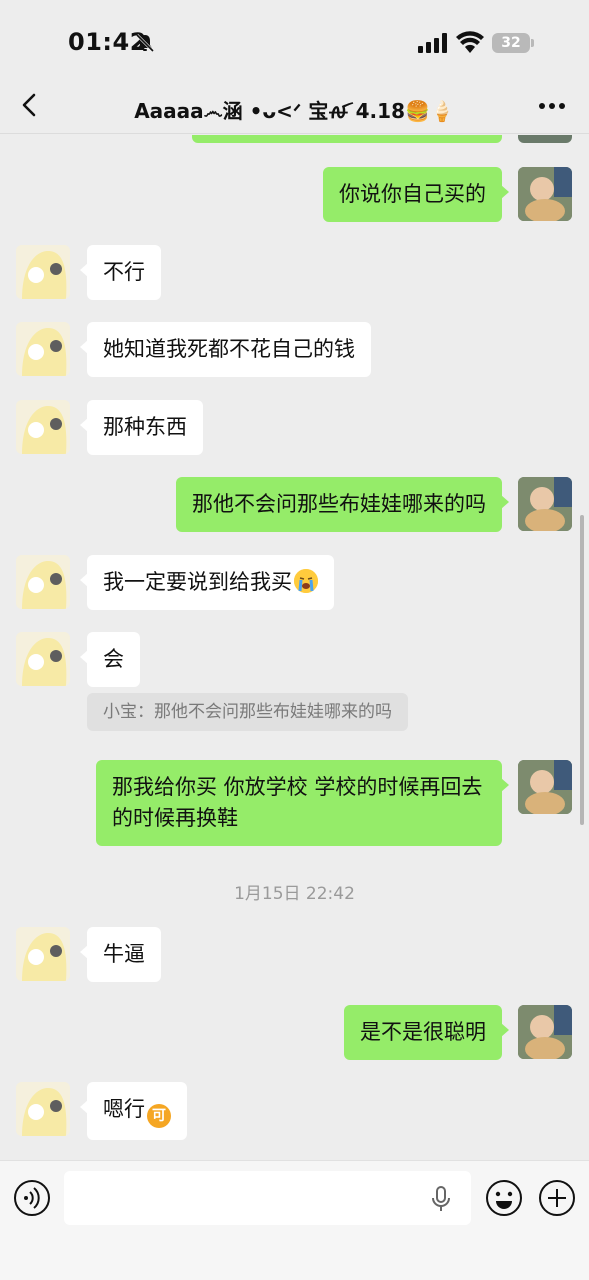 This screenshot has height=1280, width=589. I want to click on message-text: 我一定要说到给我买, so click(197, 582).